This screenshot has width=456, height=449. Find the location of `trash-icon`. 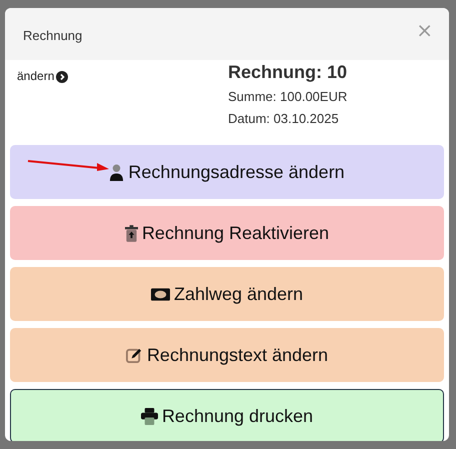

trash-icon is located at coordinates (131, 233).